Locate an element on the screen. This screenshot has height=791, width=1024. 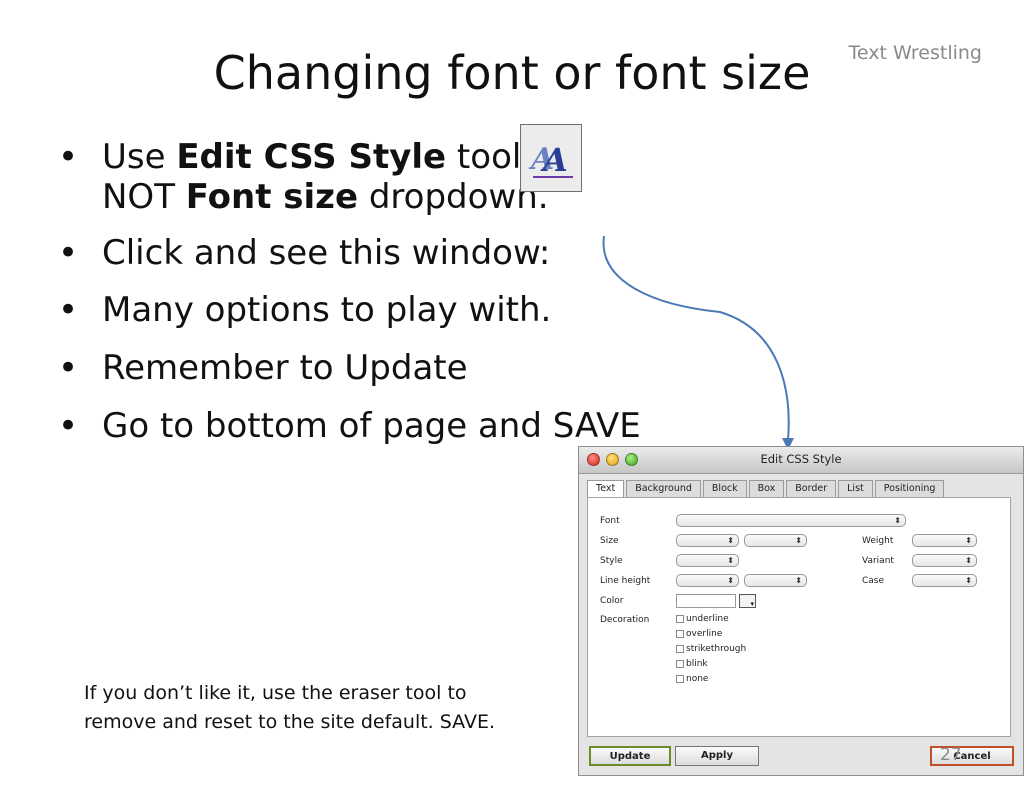
dialog-titlebar: Edit CSS Style is located at coordinates (801, 460).